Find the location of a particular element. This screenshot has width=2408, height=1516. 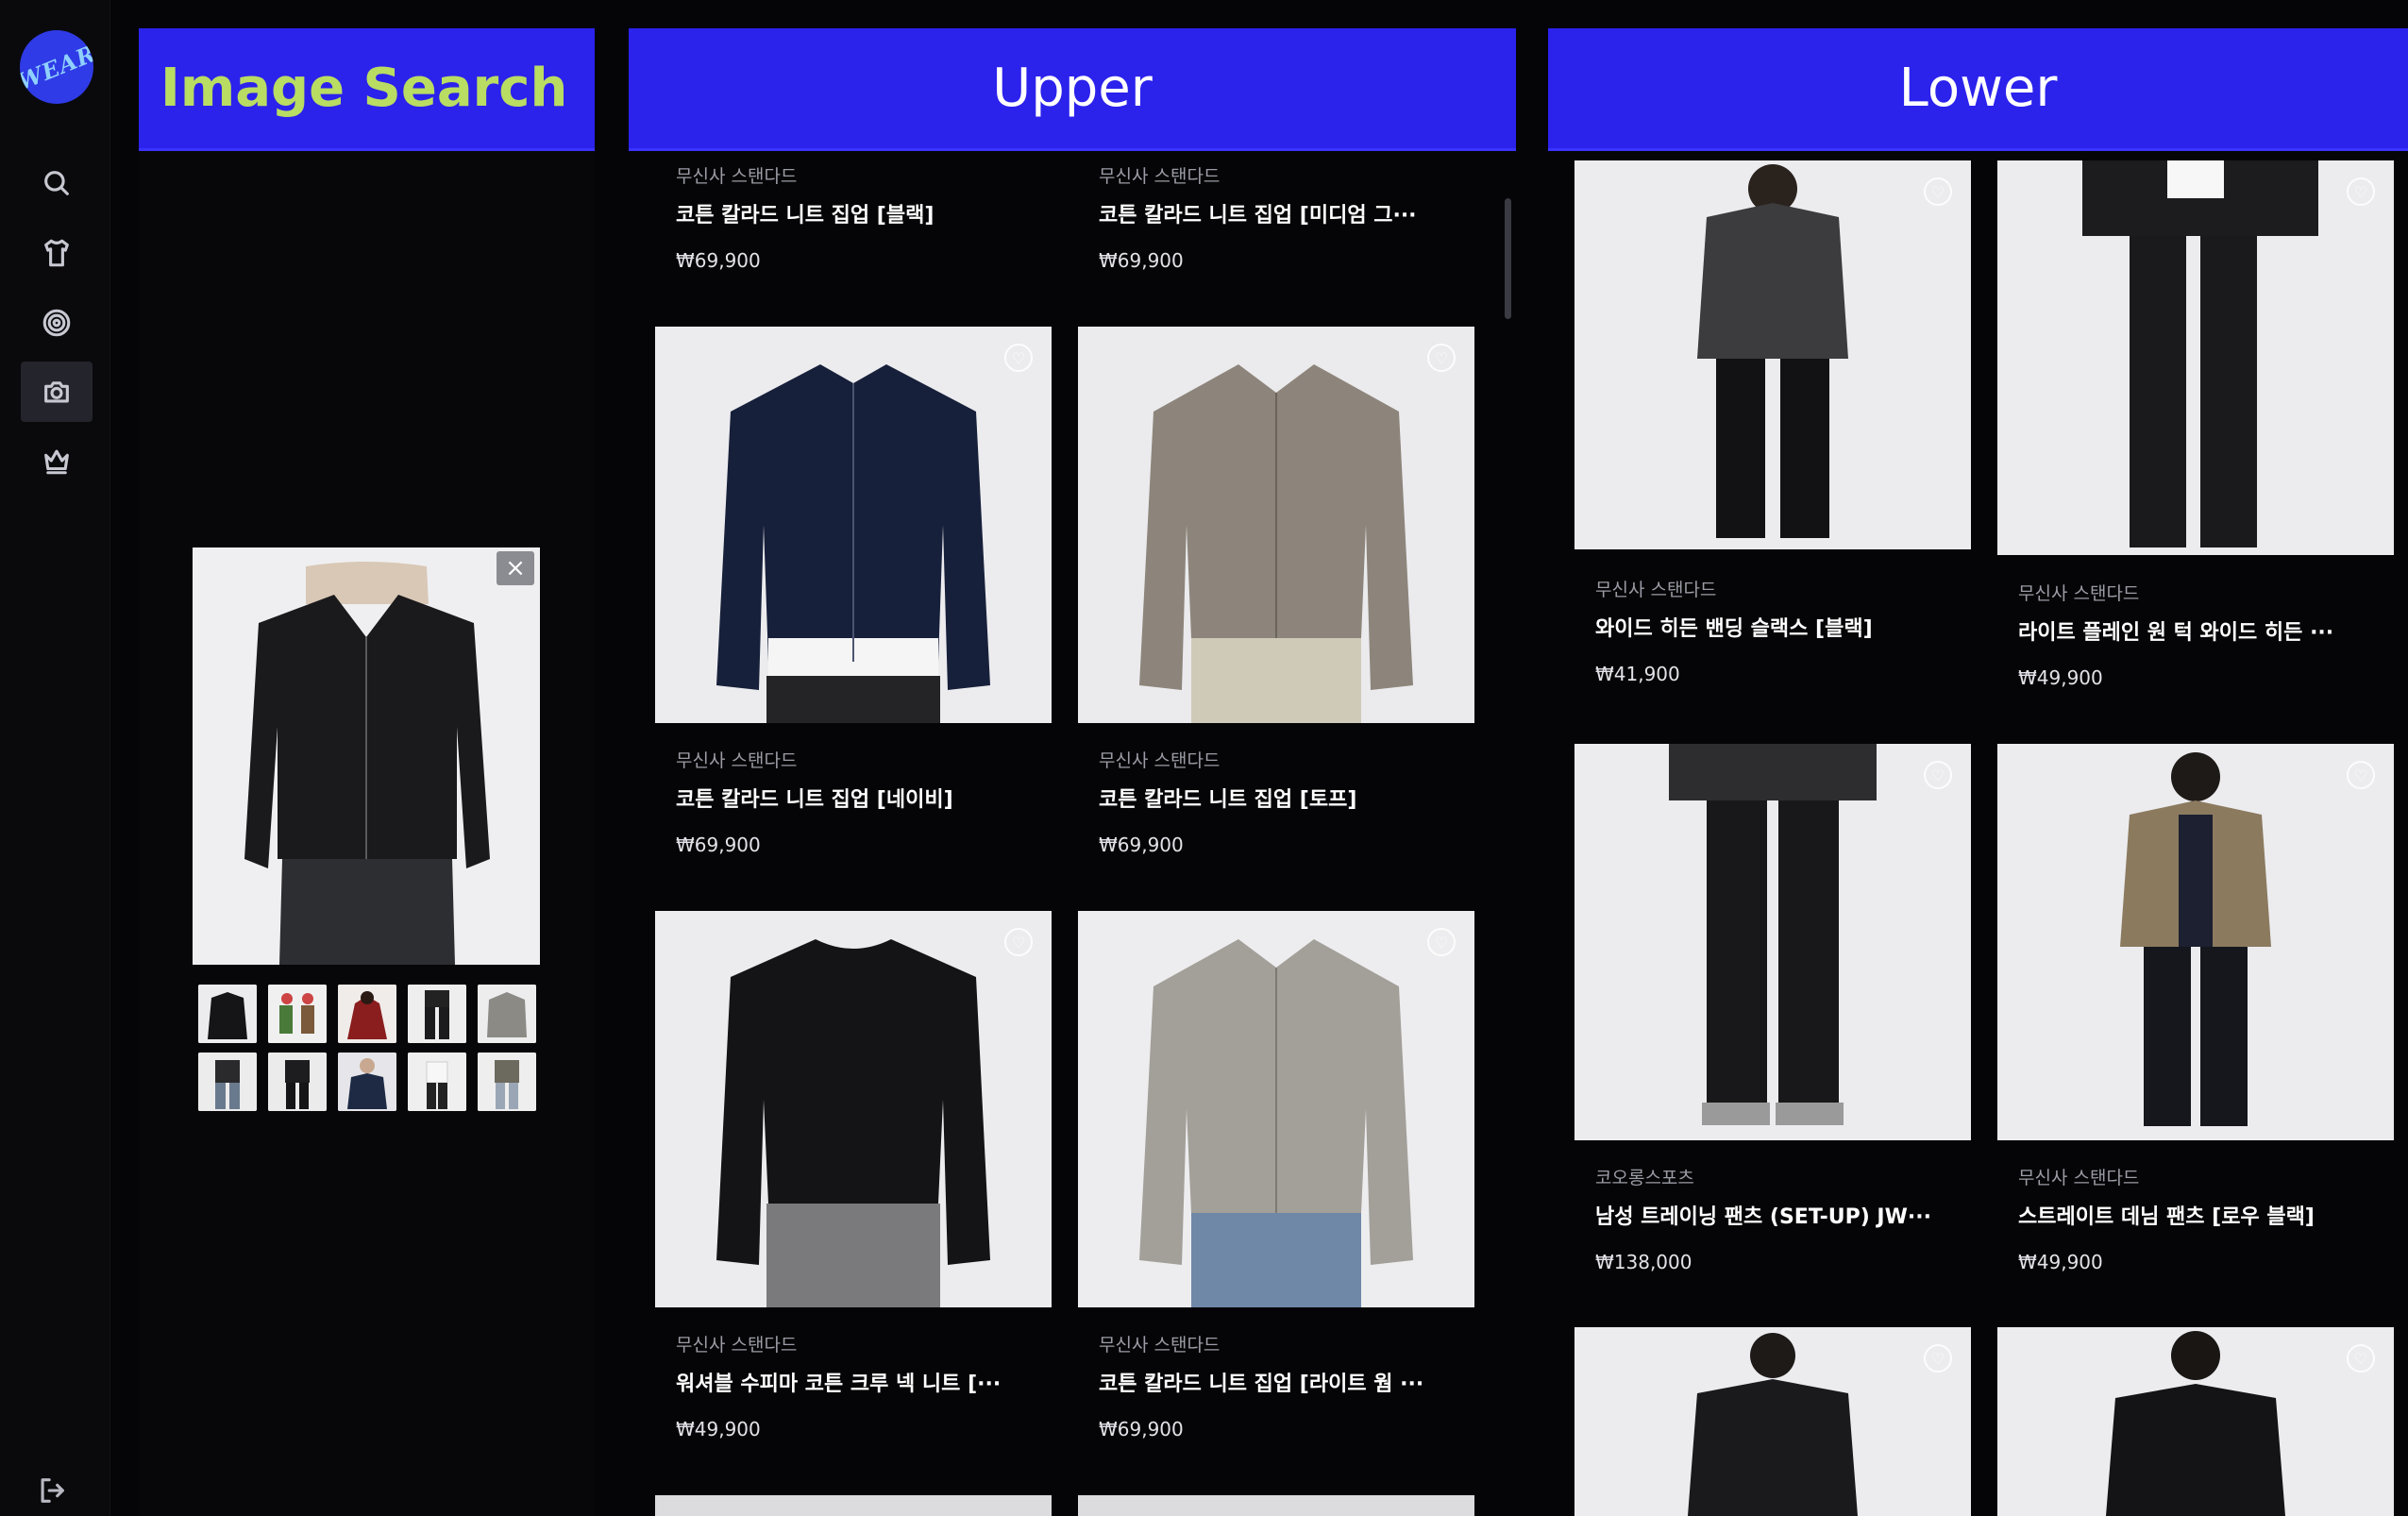

product-name: 워셔블 수피마 코튼 크루 넥 니트 [··· is located at coordinates (838, 1382).